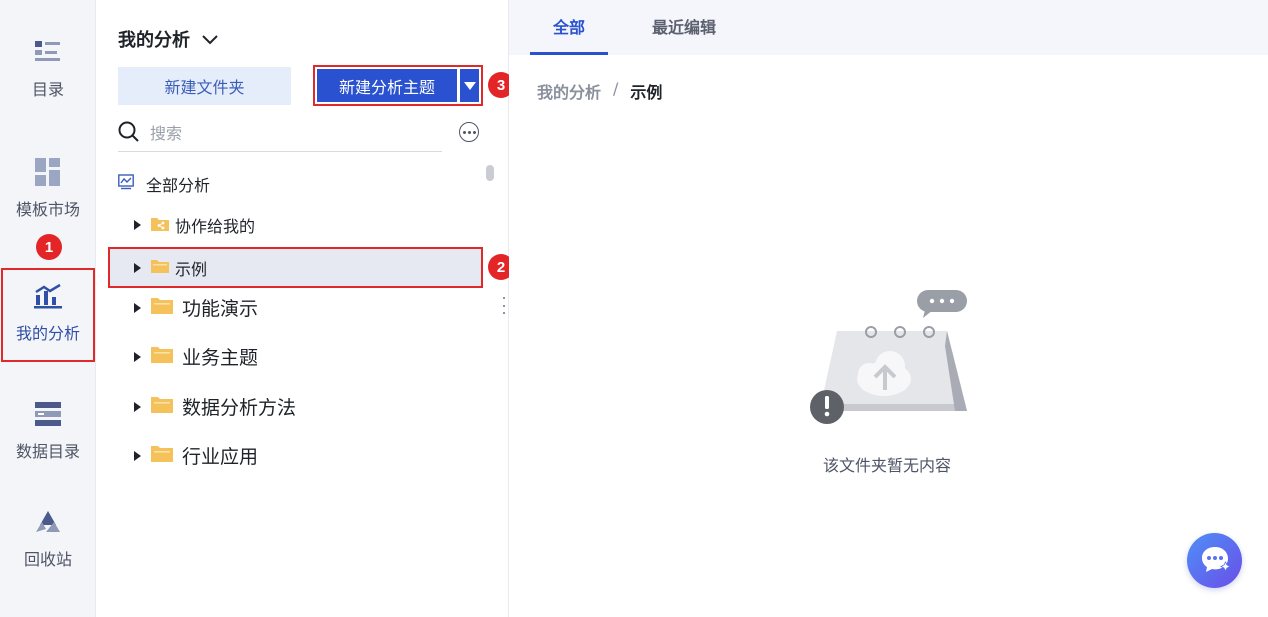 This screenshot has height=617, width=1268. What do you see at coordinates (215, 226) in the screenshot?
I see `tree-item-label: 协作给我的` at bounding box center [215, 226].